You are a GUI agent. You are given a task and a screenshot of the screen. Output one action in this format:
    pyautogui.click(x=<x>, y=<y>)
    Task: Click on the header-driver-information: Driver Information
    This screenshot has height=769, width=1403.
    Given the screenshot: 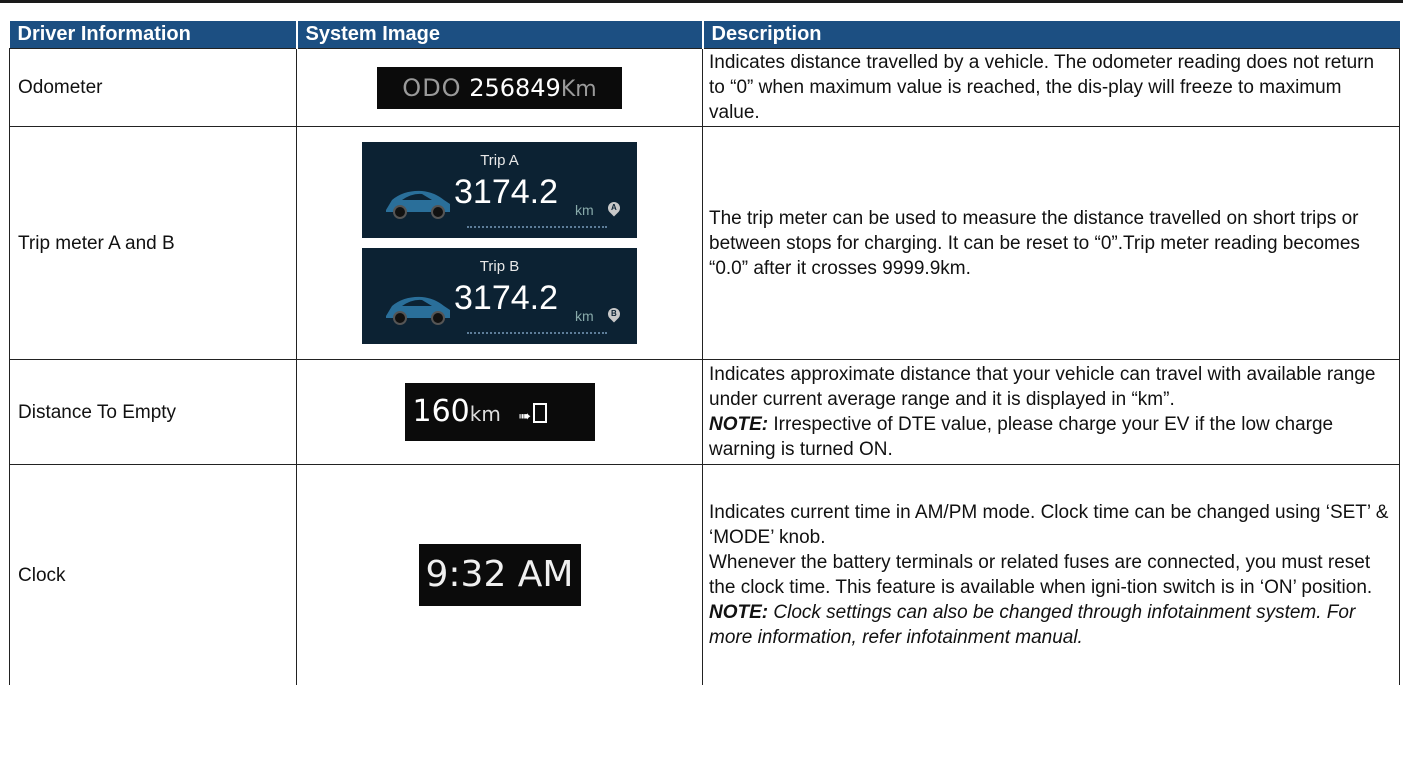 What is the action you would take?
    pyautogui.click(x=153, y=35)
    